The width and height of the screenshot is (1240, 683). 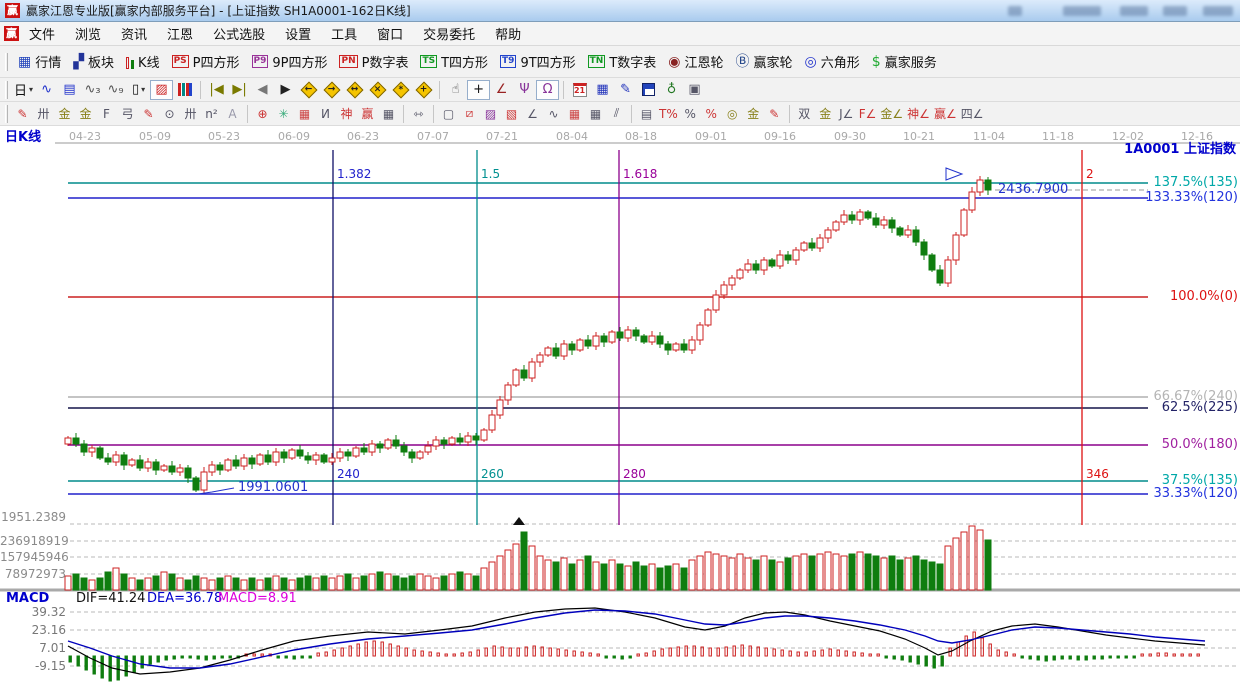 What do you see at coordinates (1058, 136) in the screenshot?
I see `date-tick: 11-18` at bounding box center [1058, 136].